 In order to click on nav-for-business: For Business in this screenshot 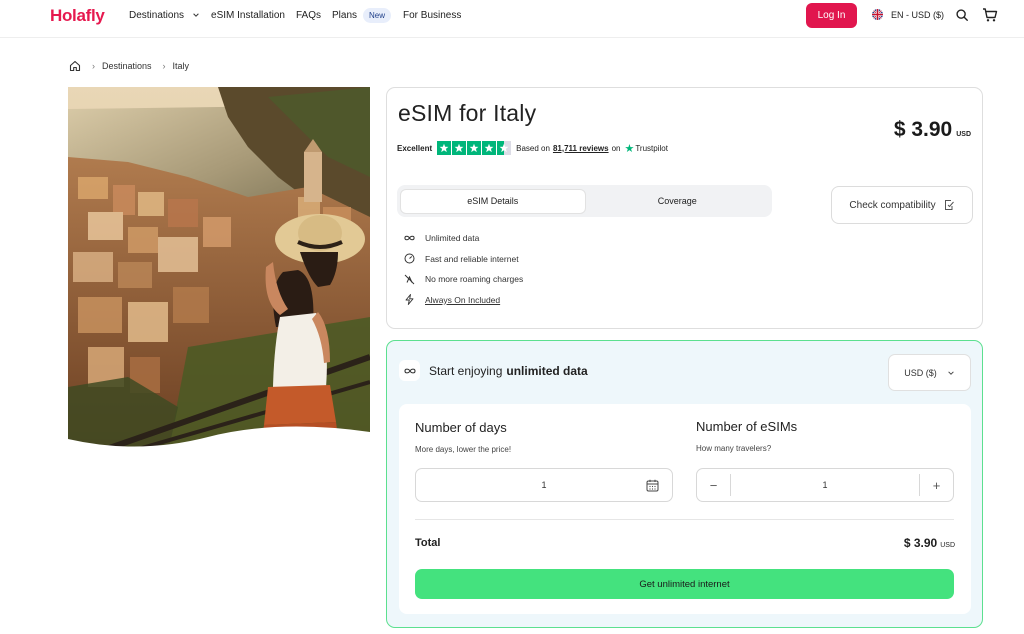, I will do `click(432, 15)`.